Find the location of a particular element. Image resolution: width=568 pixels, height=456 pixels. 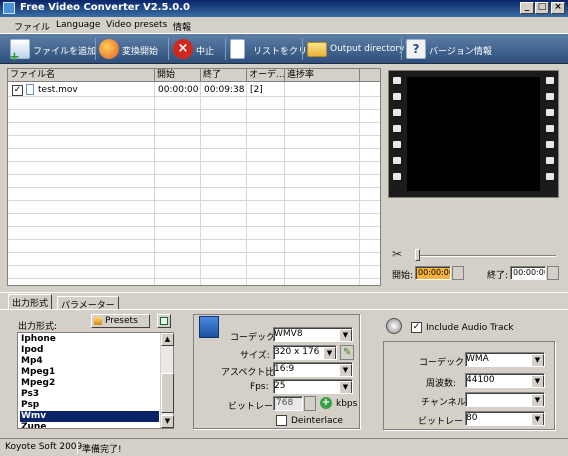

channel-label: チャンネル: is located at coordinates (445, 403).